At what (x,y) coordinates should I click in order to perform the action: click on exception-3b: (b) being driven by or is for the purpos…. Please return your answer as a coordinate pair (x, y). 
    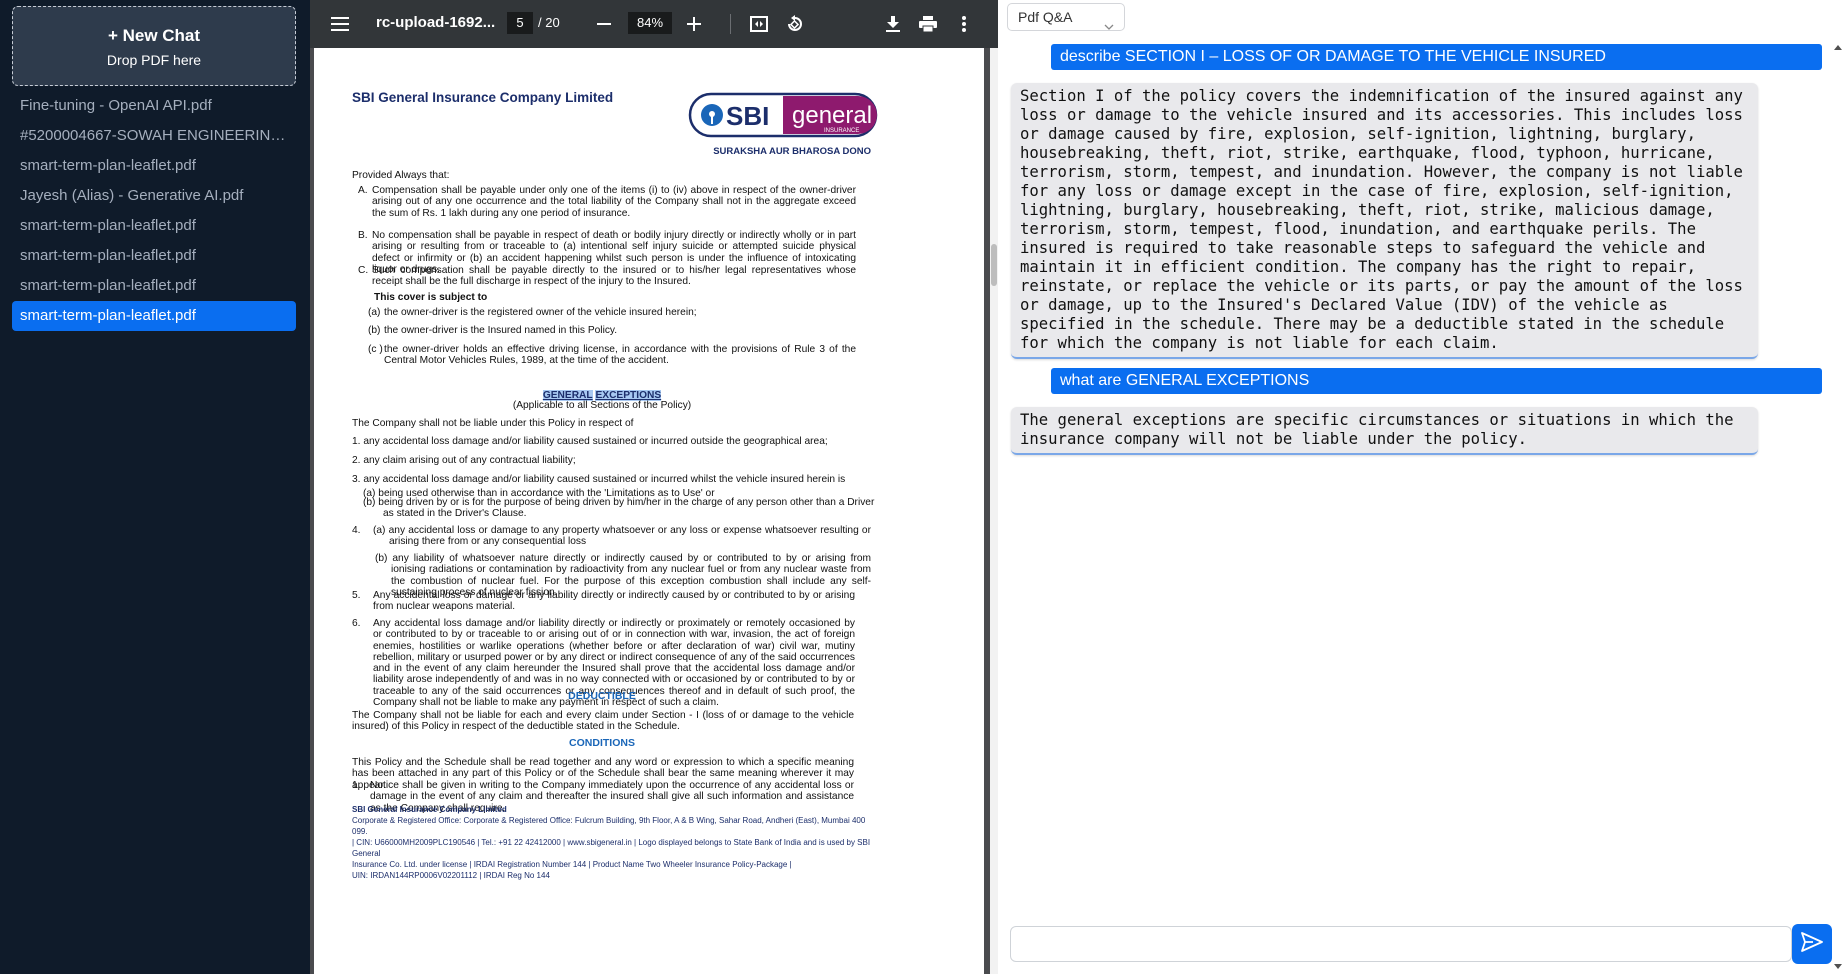
    Looking at the image, I should click on (619, 508).